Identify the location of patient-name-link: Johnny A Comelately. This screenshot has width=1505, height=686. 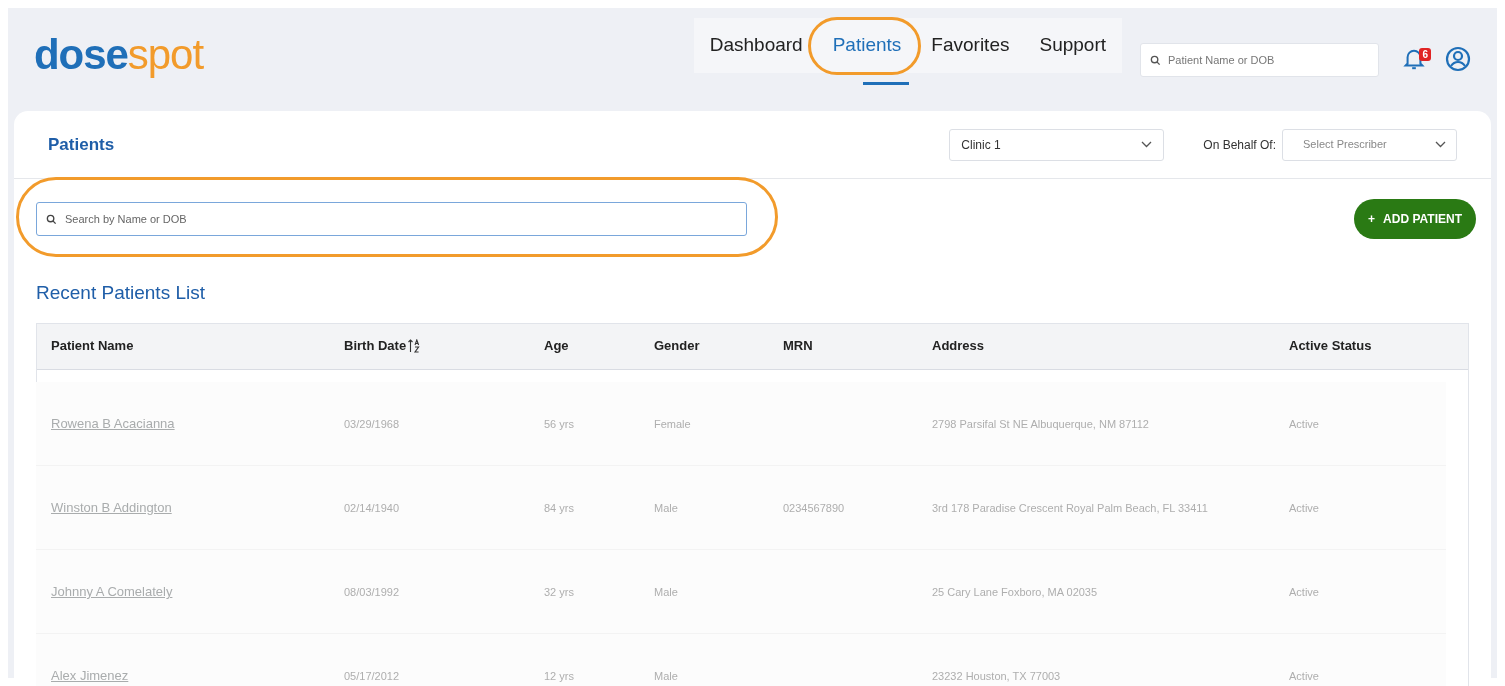
(112, 591).